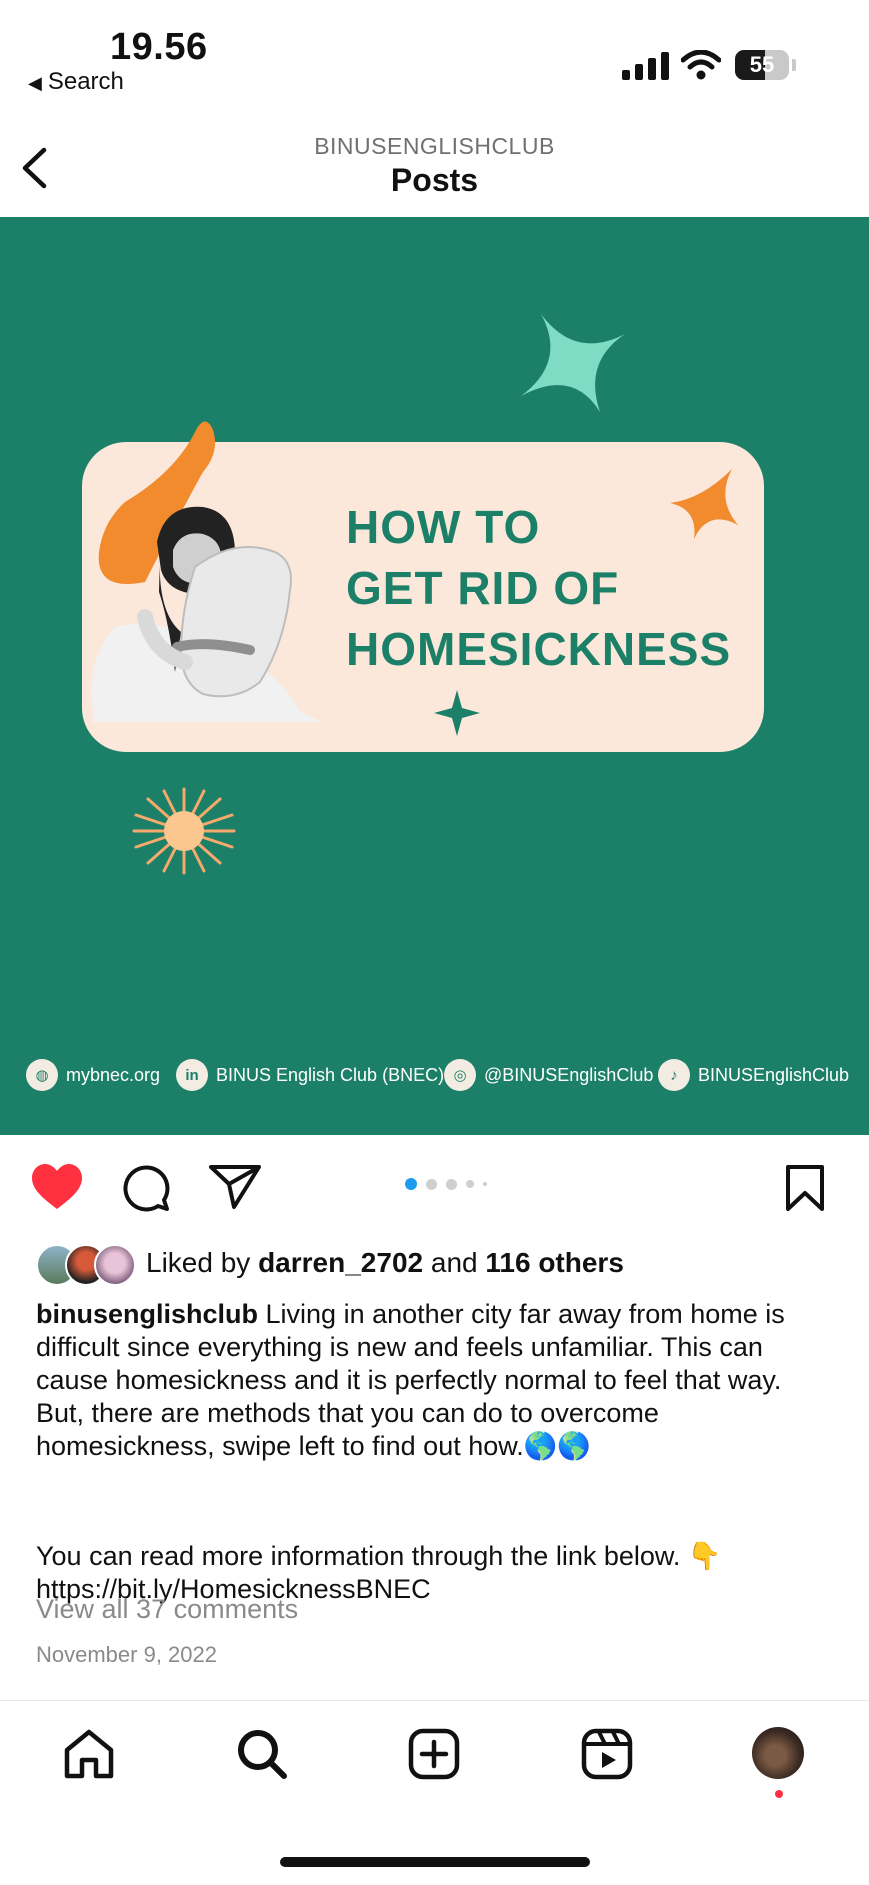 The image size is (869, 1885). Describe the element at coordinates (460, 1075) in the screenshot. I see `instagram-icon: ◎` at that location.